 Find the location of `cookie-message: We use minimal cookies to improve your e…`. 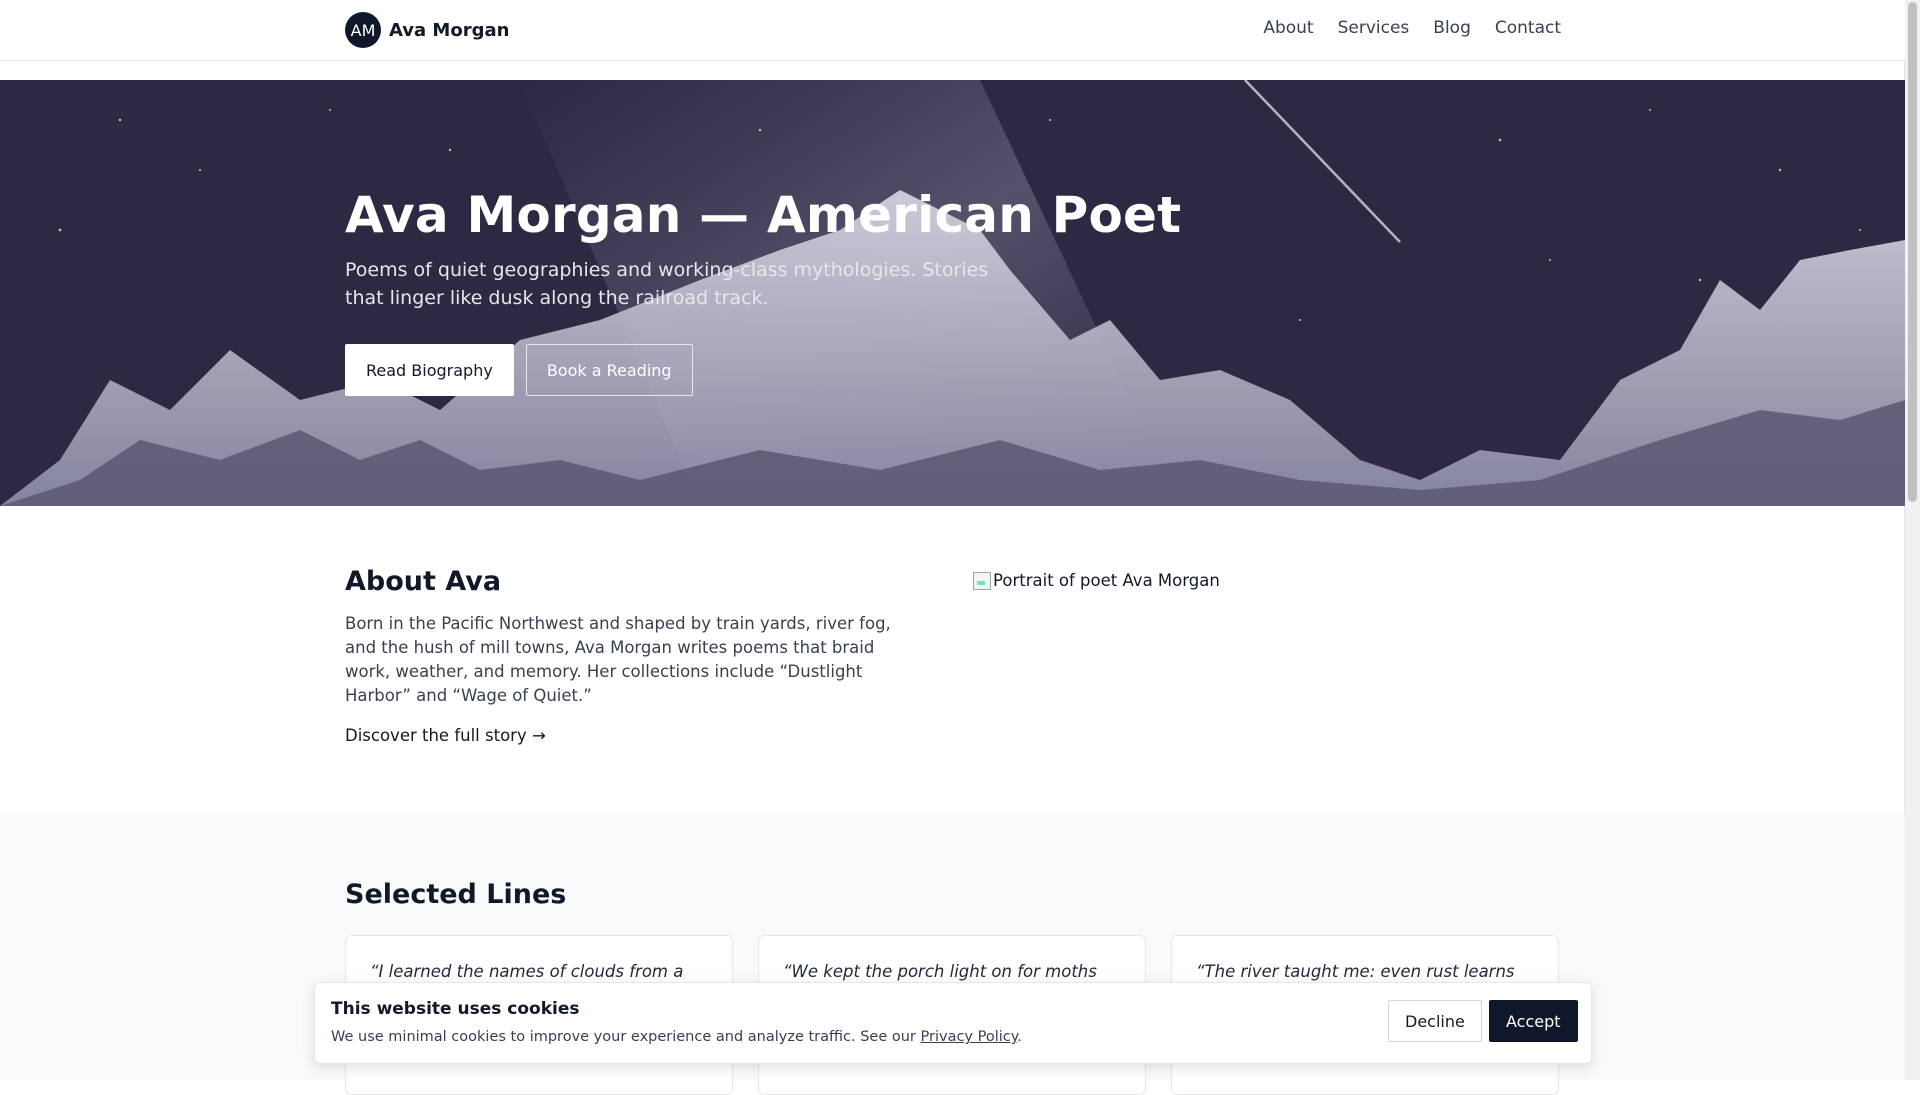

cookie-message: We use minimal cookies to improve your e… is located at coordinates (623, 1037).